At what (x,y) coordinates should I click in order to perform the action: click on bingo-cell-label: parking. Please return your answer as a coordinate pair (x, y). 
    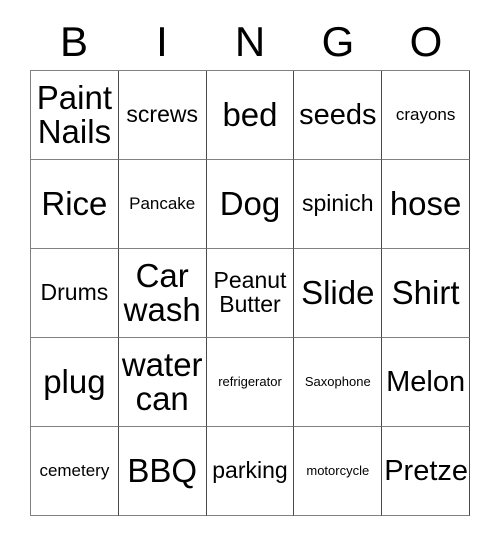
    Looking at the image, I should click on (250, 470).